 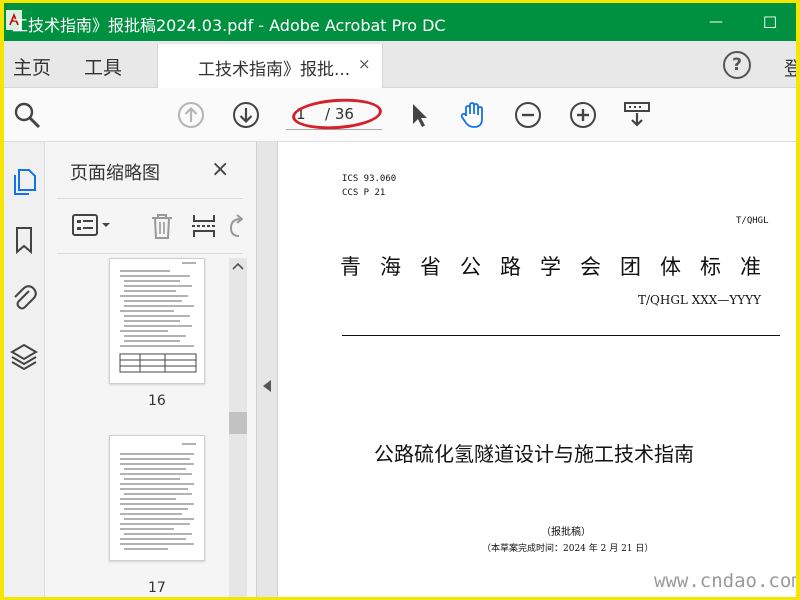 What do you see at coordinates (364, 193) in the screenshot?
I see `ccs-code: CCS P 21` at bounding box center [364, 193].